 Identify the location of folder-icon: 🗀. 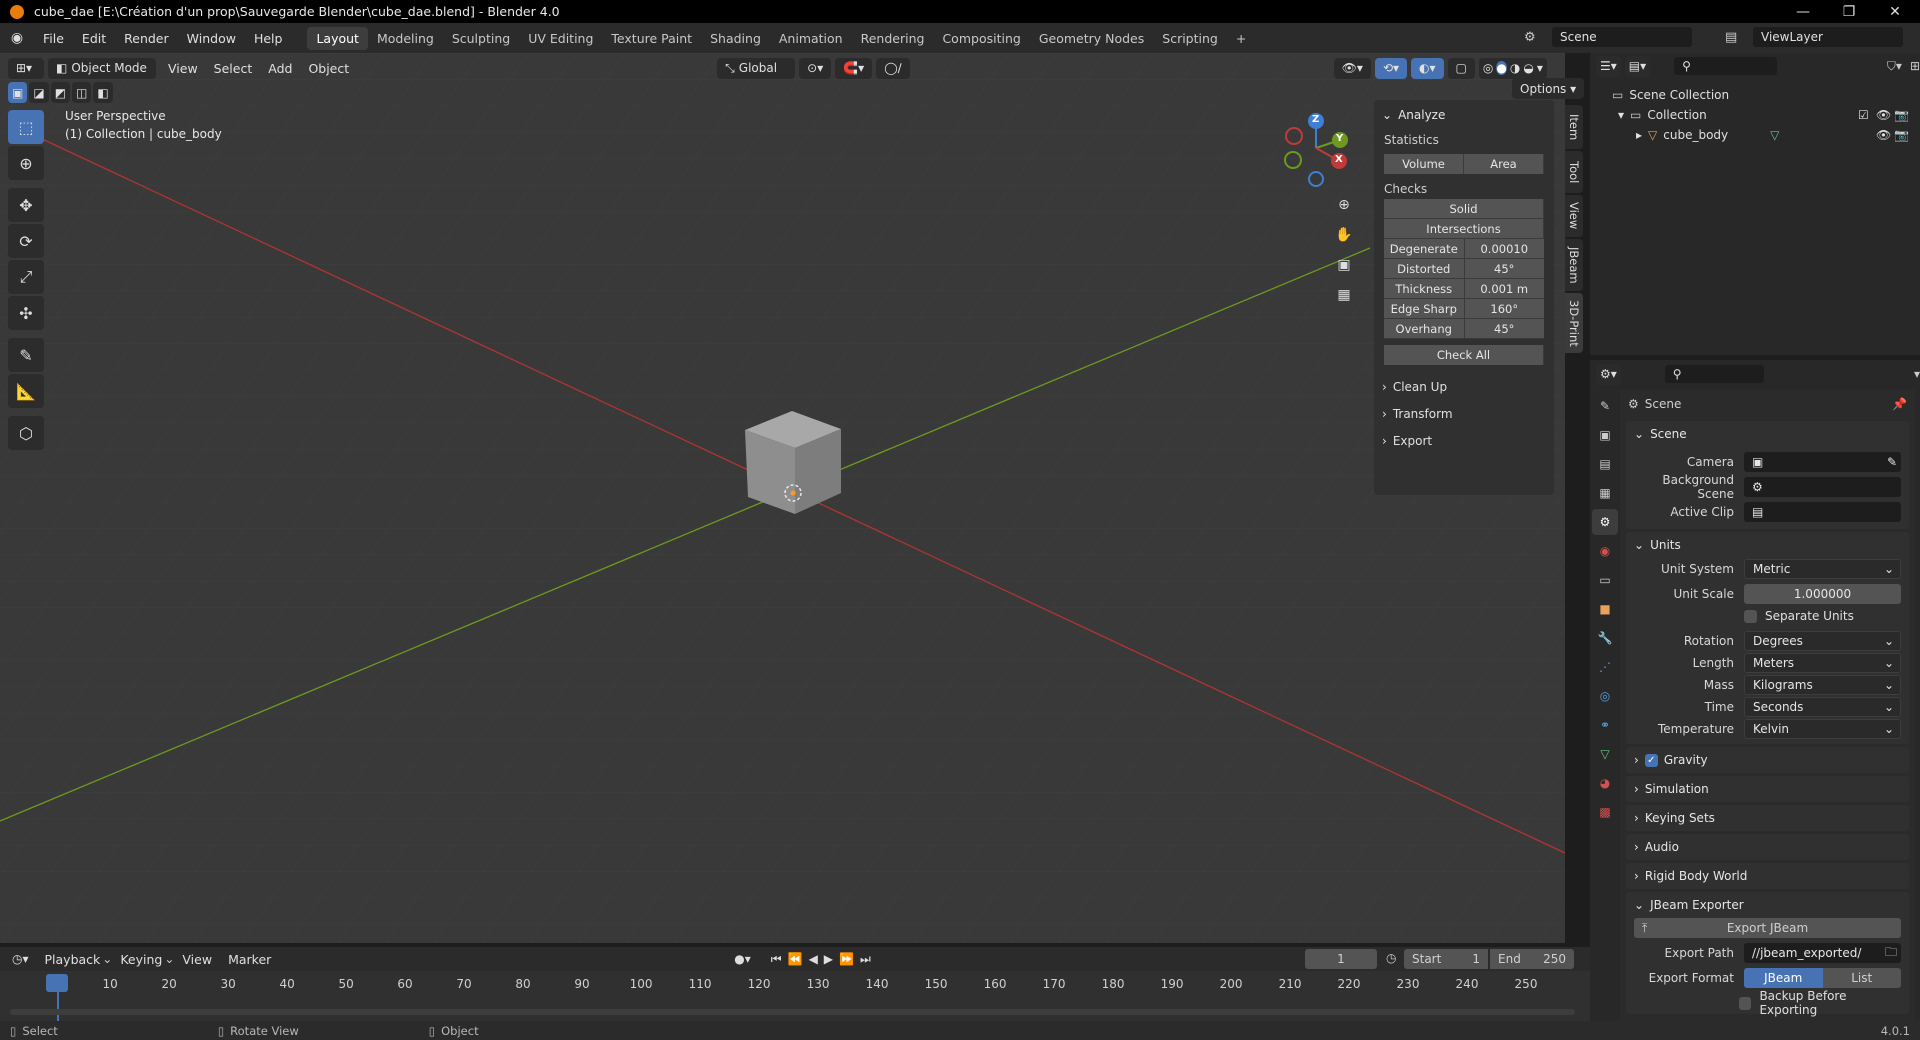
(1891, 953).